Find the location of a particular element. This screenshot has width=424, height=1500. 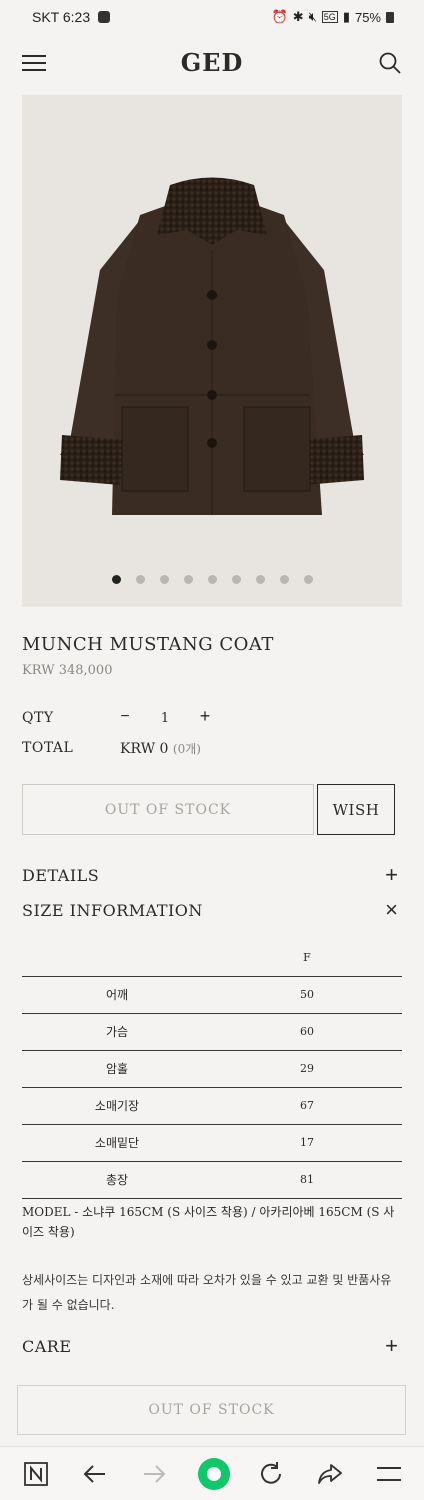

measurement-name: 암홀 is located at coordinates (117, 1069).